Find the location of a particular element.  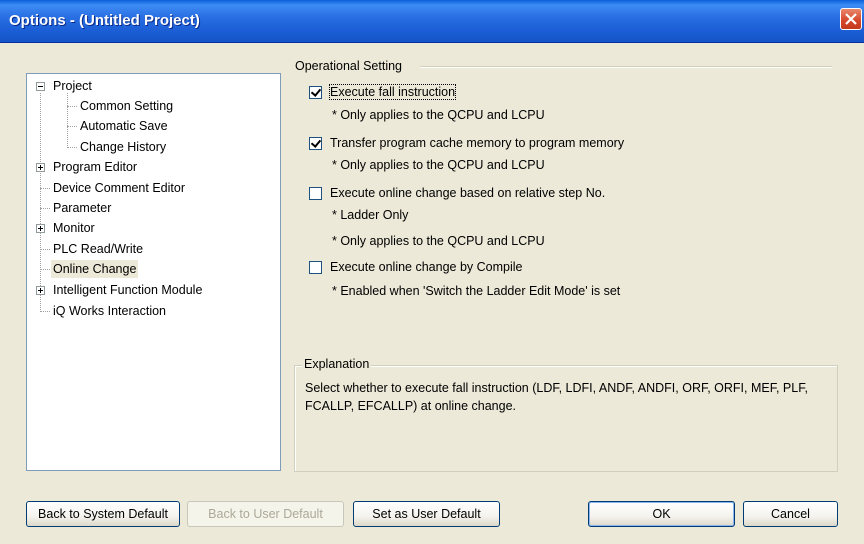

tree-item-label: Parameter is located at coordinates (82, 208).